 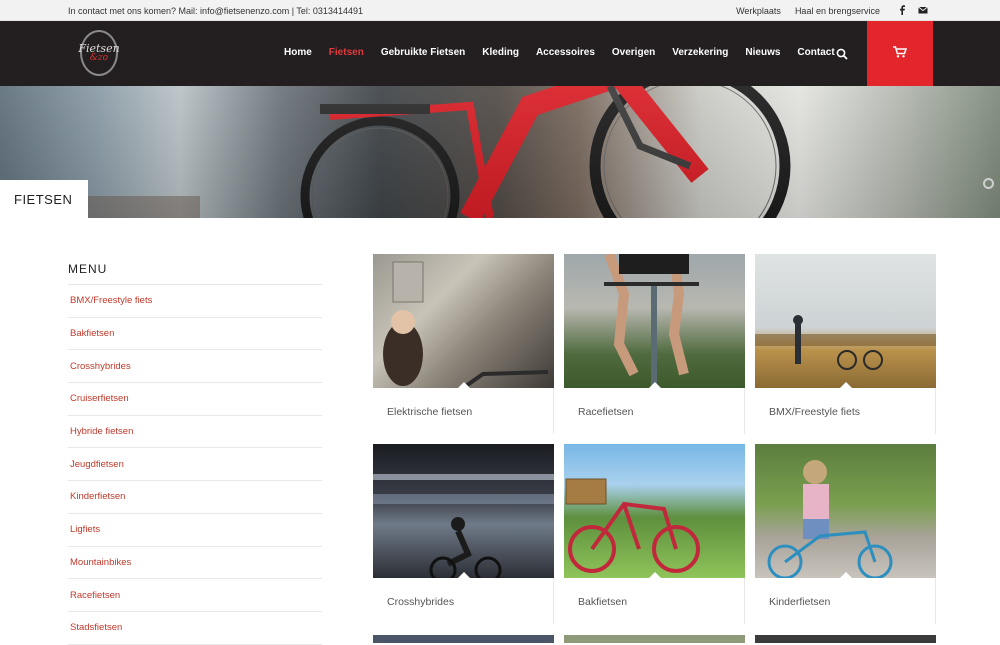 What do you see at coordinates (44, 199) in the screenshot?
I see `page-title: FIETSEN` at bounding box center [44, 199].